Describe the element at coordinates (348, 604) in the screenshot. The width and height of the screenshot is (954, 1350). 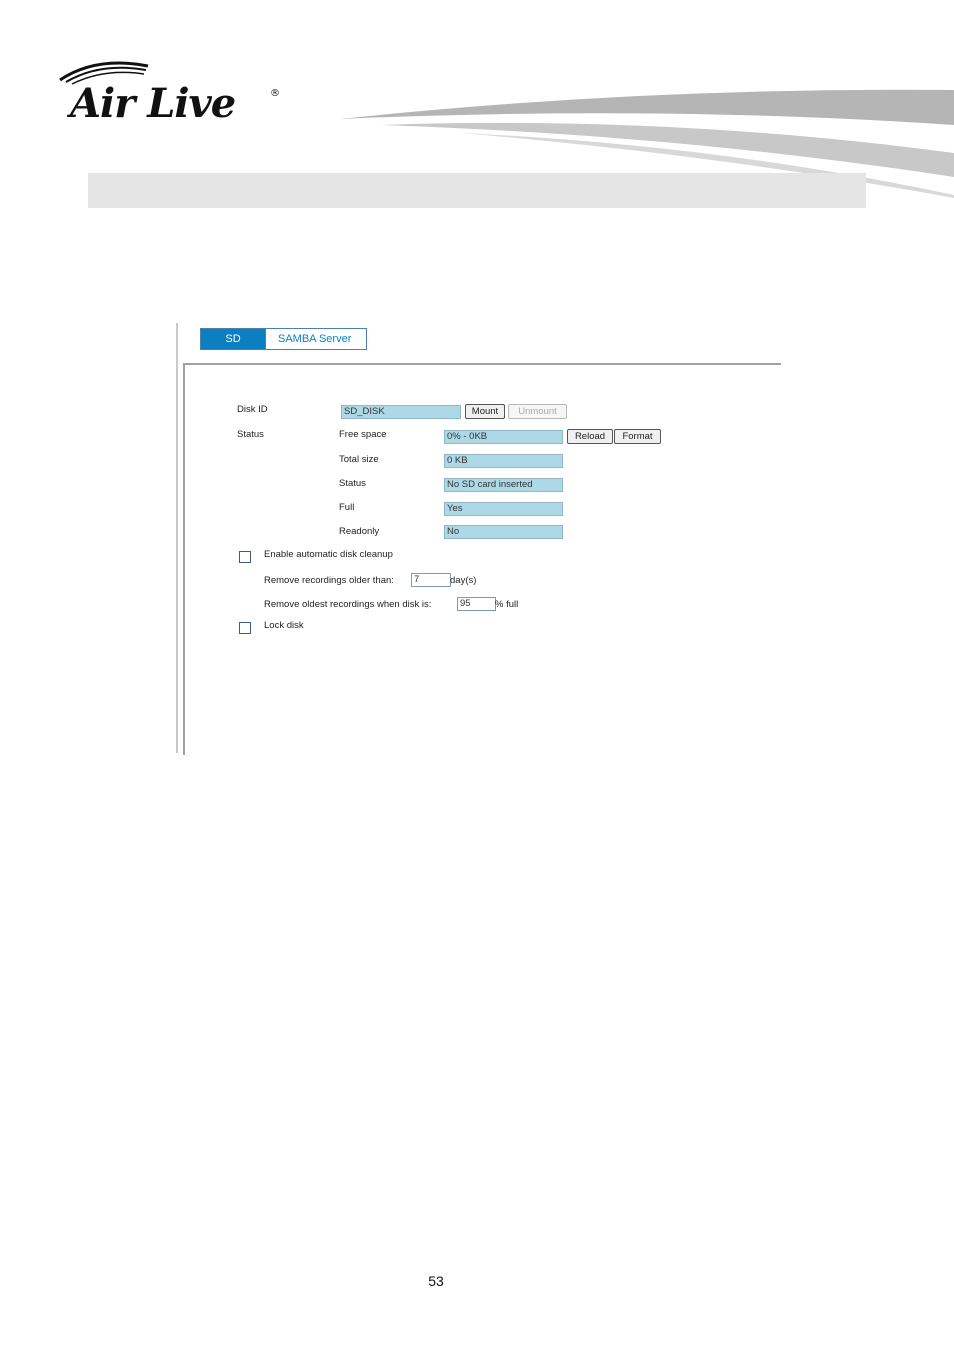
I see `oldest-label: Remove oldest recordings when disk is:` at that location.